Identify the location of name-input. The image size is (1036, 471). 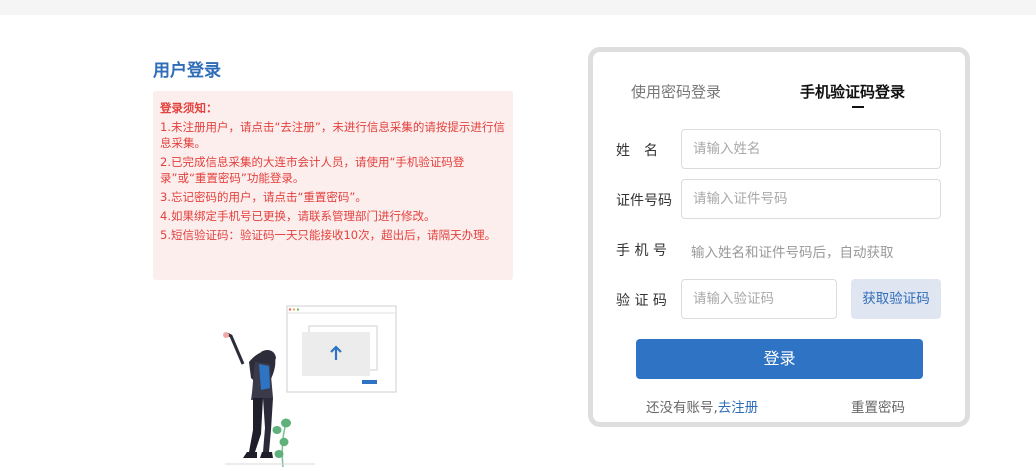
(811, 149).